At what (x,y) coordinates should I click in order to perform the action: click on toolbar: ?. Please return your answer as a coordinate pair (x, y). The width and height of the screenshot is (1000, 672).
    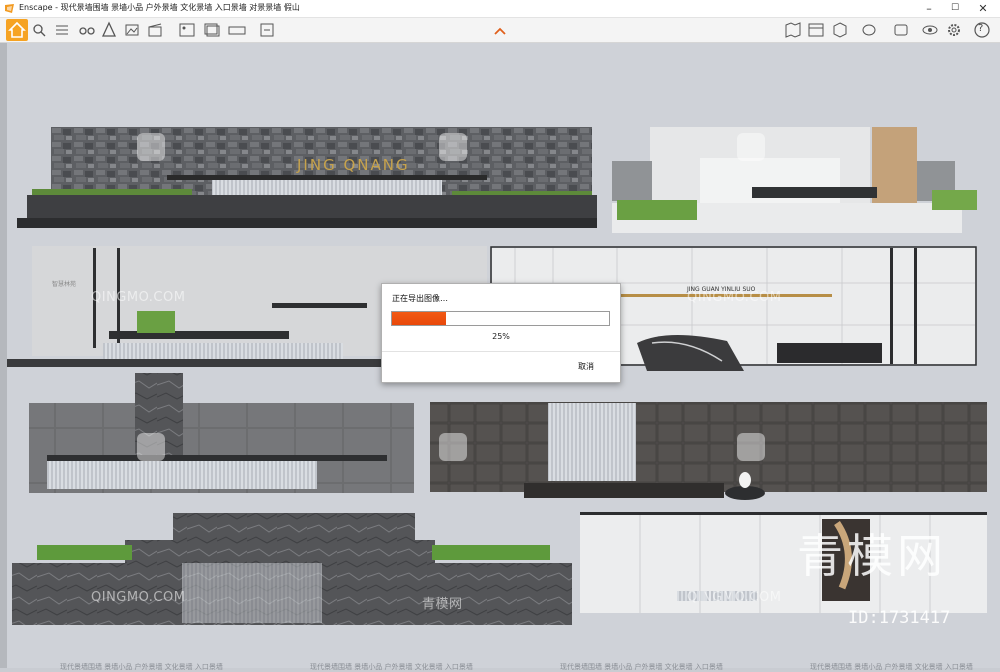
    Looking at the image, I should click on (500, 30).